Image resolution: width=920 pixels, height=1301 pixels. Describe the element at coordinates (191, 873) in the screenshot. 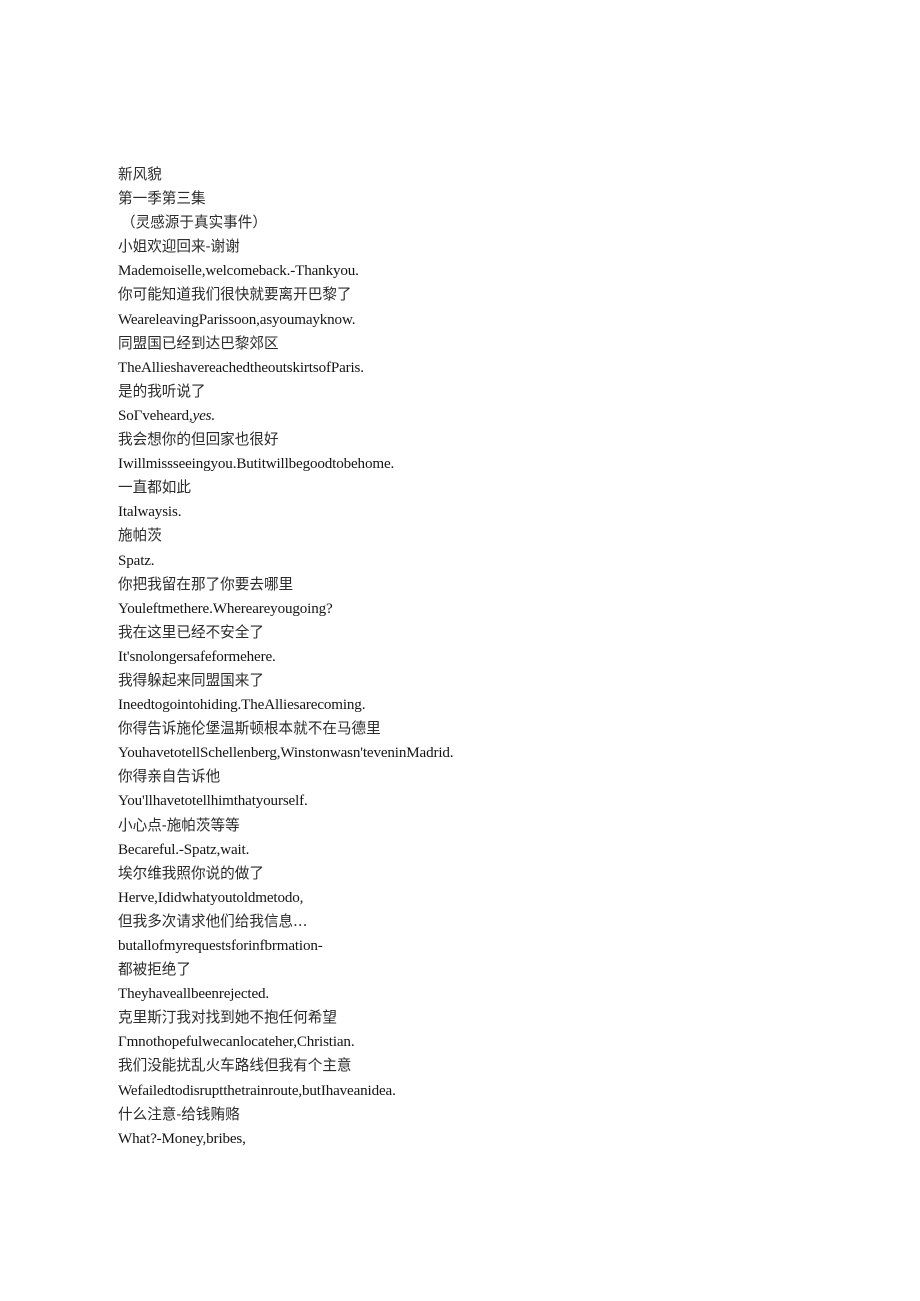

I see `transcript-line-cue-14-zh: 埃尔维我照你说的做了` at that location.